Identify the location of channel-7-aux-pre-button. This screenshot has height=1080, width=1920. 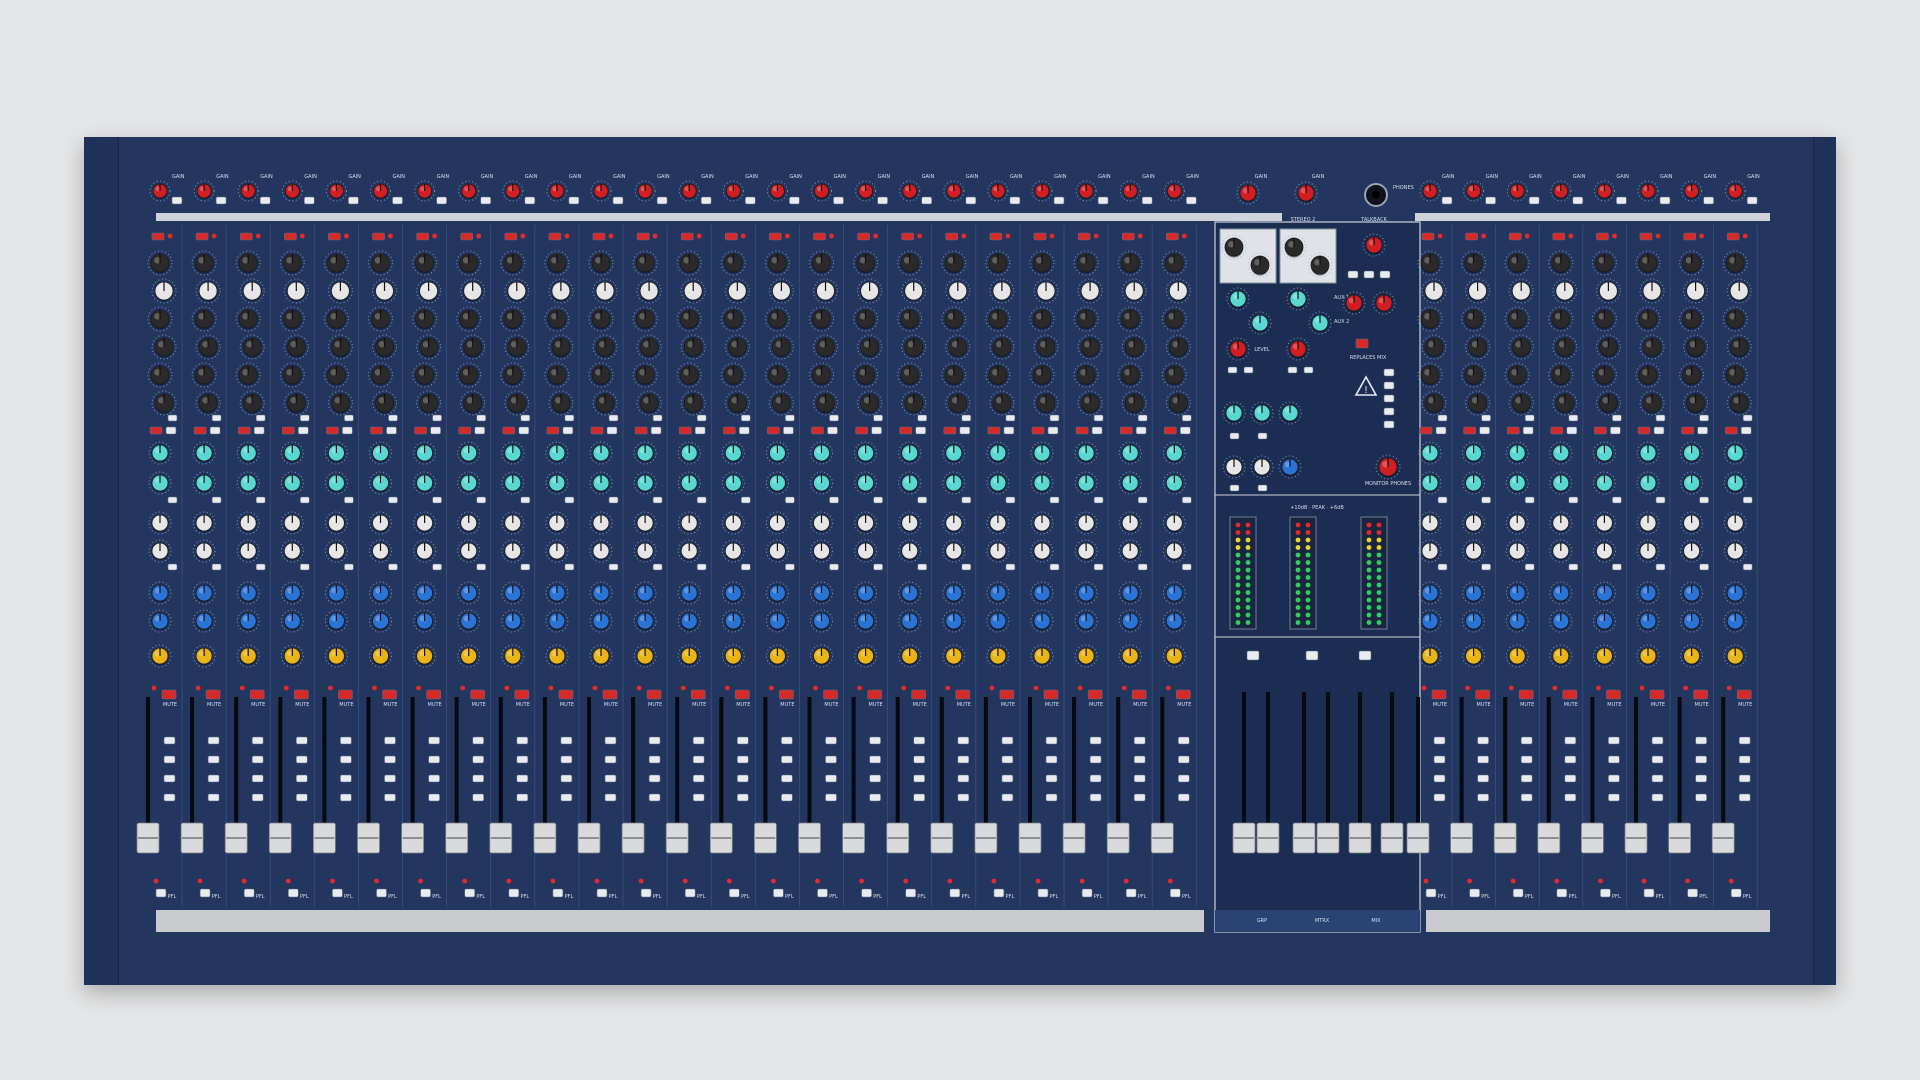
(437, 500).